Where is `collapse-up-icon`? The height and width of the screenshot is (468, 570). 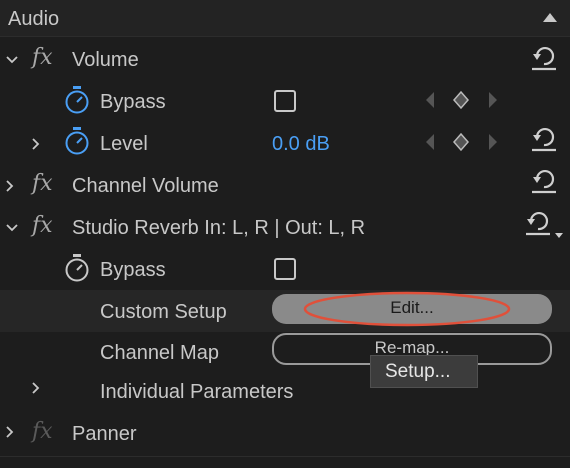 collapse-up-icon is located at coordinates (550, 17).